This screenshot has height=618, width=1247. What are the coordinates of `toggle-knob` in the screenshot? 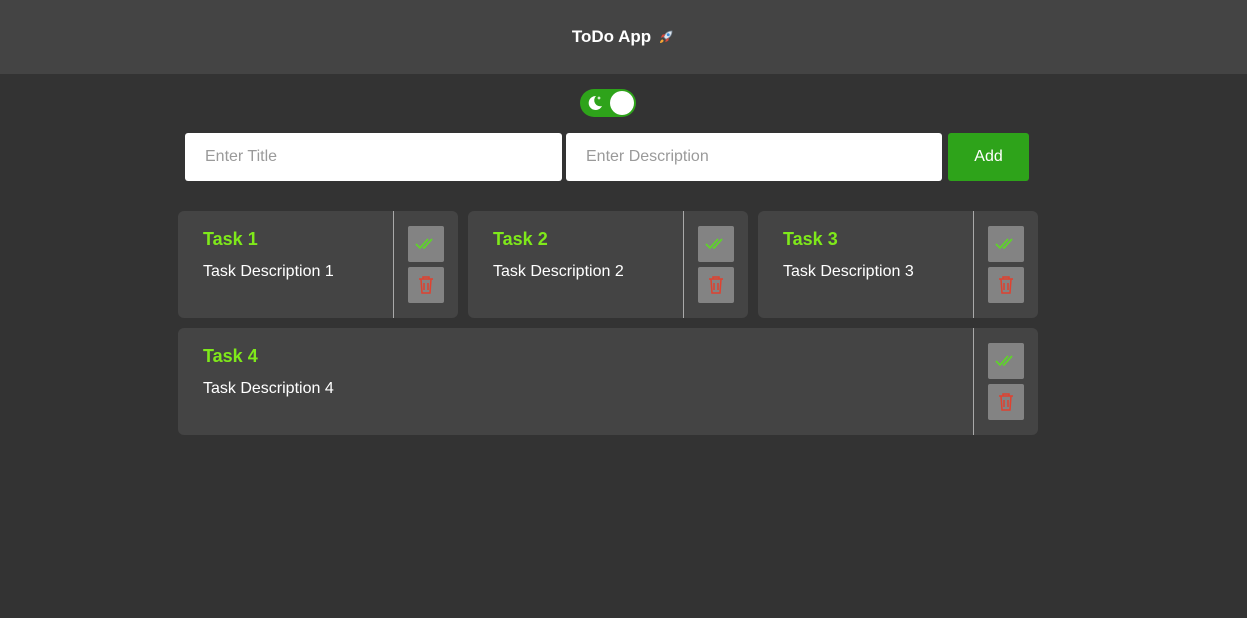 It's located at (622, 103).